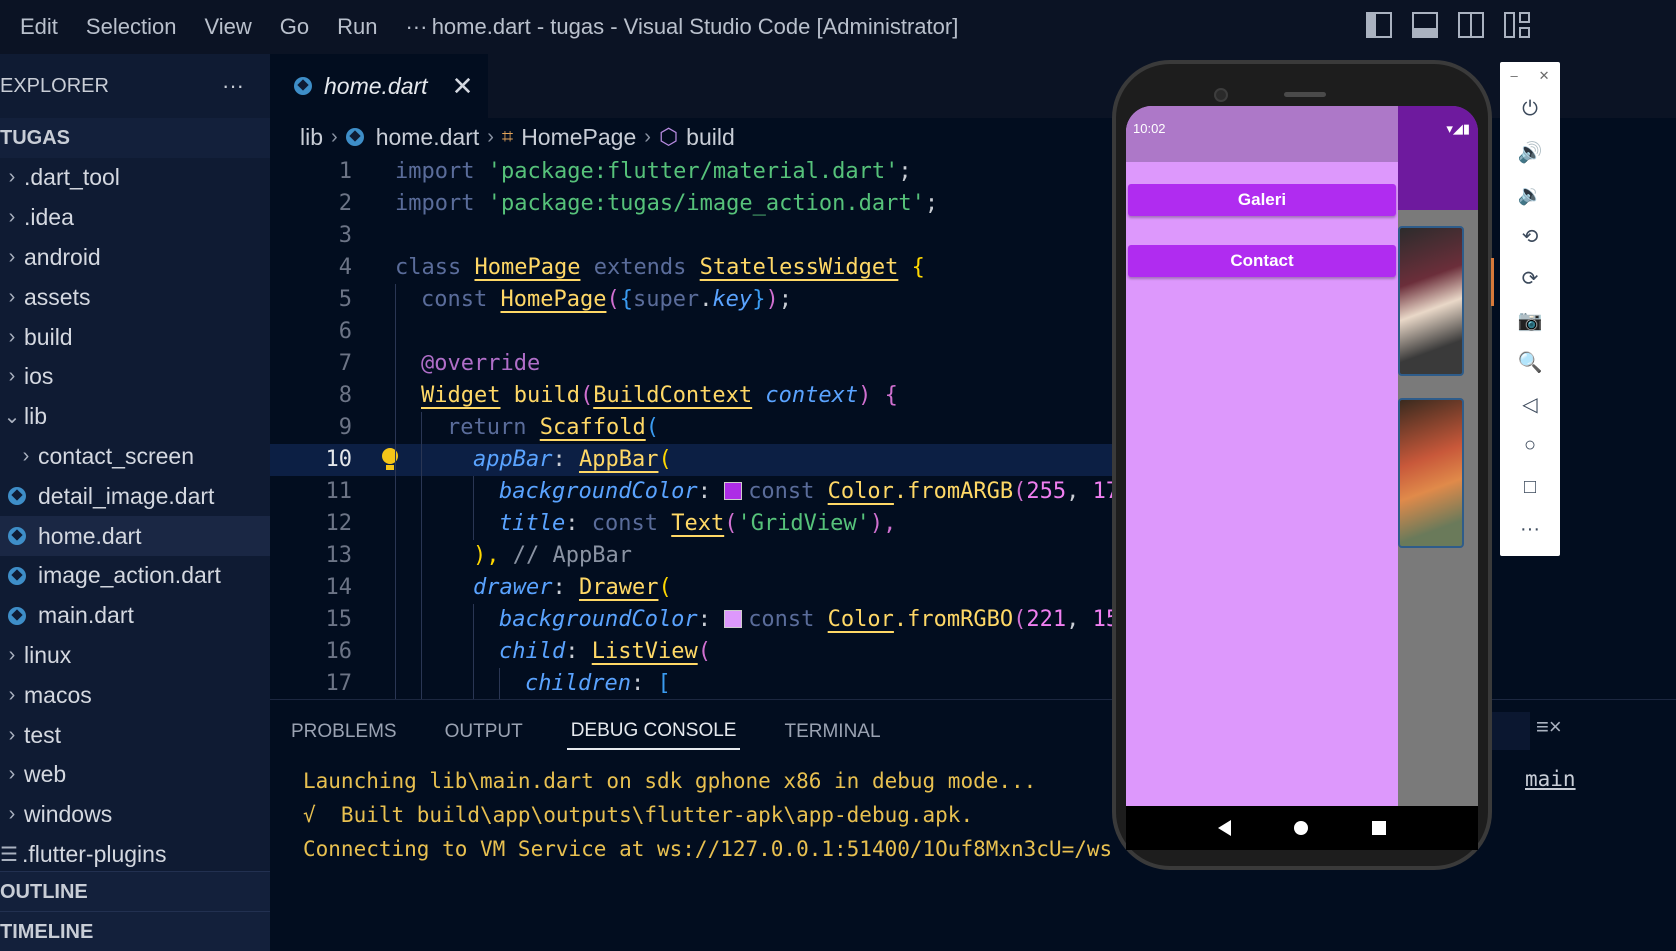  What do you see at coordinates (1510, 731) in the screenshot?
I see `console-filter-input` at bounding box center [1510, 731].